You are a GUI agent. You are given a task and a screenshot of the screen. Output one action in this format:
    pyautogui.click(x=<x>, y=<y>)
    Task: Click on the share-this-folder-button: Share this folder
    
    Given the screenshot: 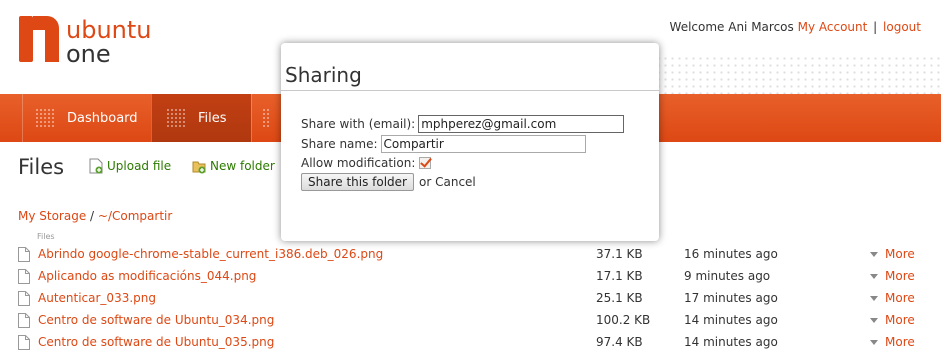 What is the action you would take?
    pyautogui.click(x=357, y=182)
    